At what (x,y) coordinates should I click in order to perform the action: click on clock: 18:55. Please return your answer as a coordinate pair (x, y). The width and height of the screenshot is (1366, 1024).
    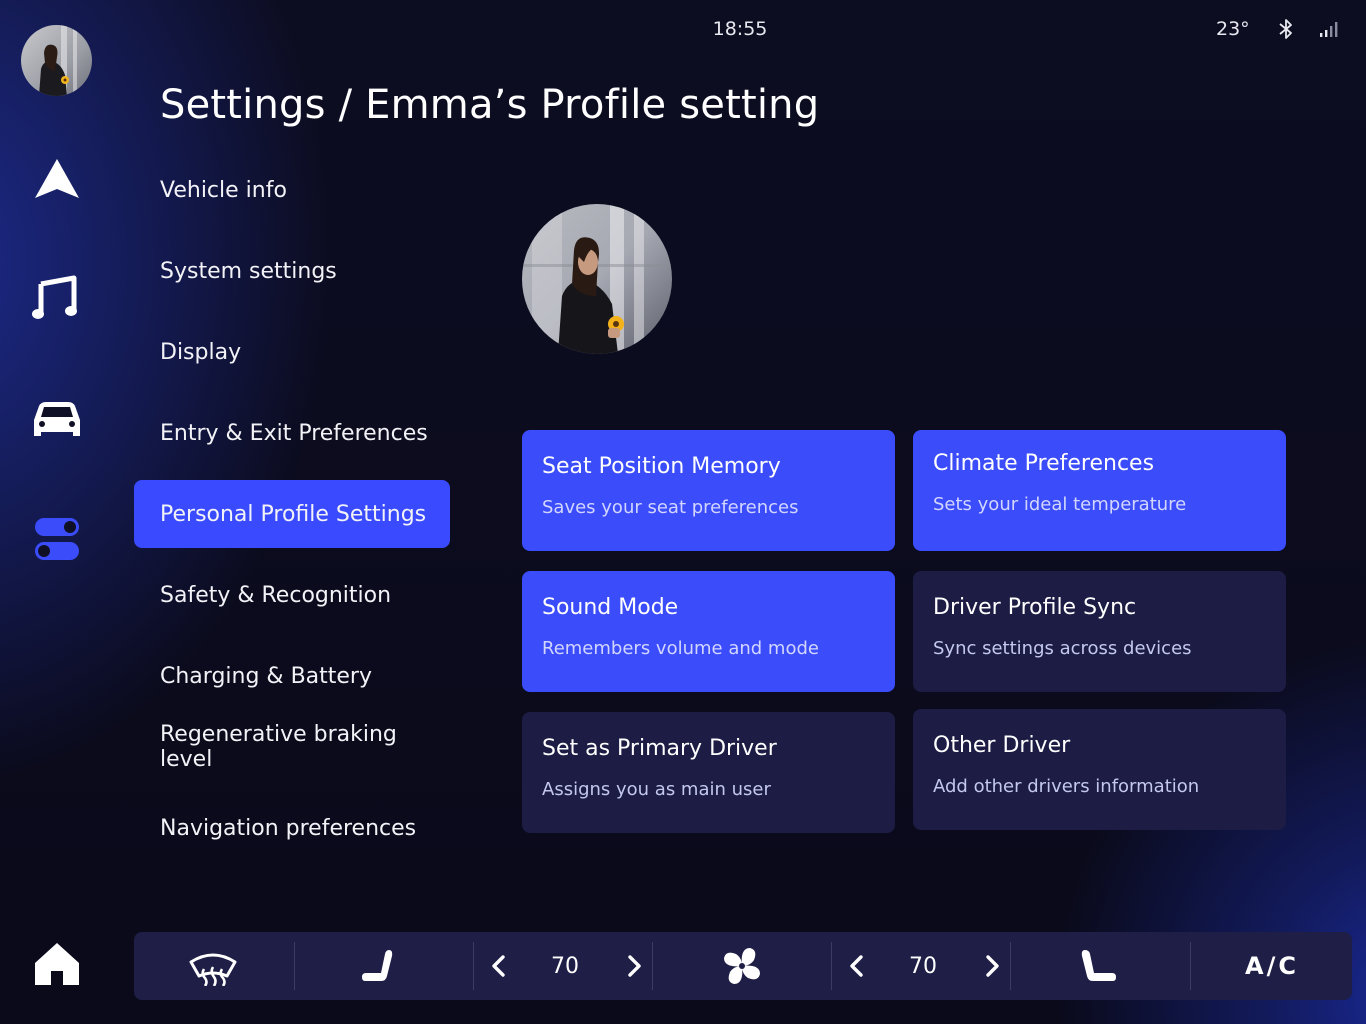
    Looking at the image, I should click on (740, 29).